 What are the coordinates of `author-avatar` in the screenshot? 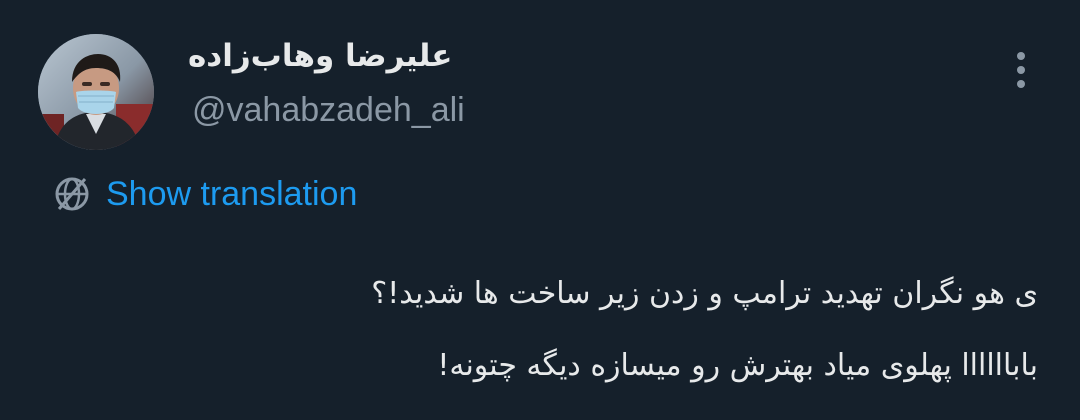 It's located at (96, 92).